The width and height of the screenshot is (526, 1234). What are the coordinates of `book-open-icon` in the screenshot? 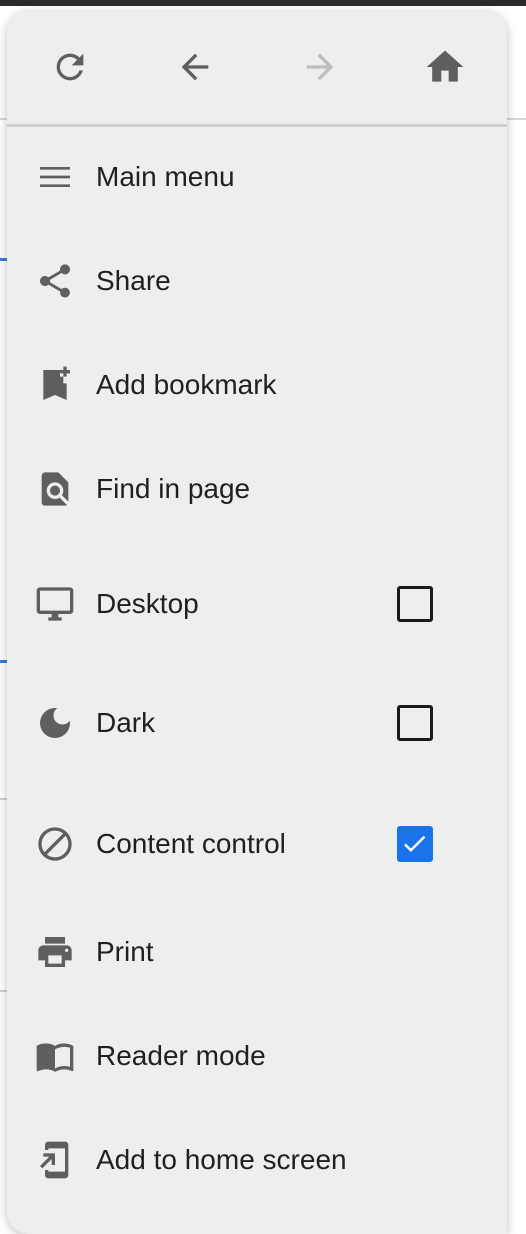 It's located at (55, 1056).